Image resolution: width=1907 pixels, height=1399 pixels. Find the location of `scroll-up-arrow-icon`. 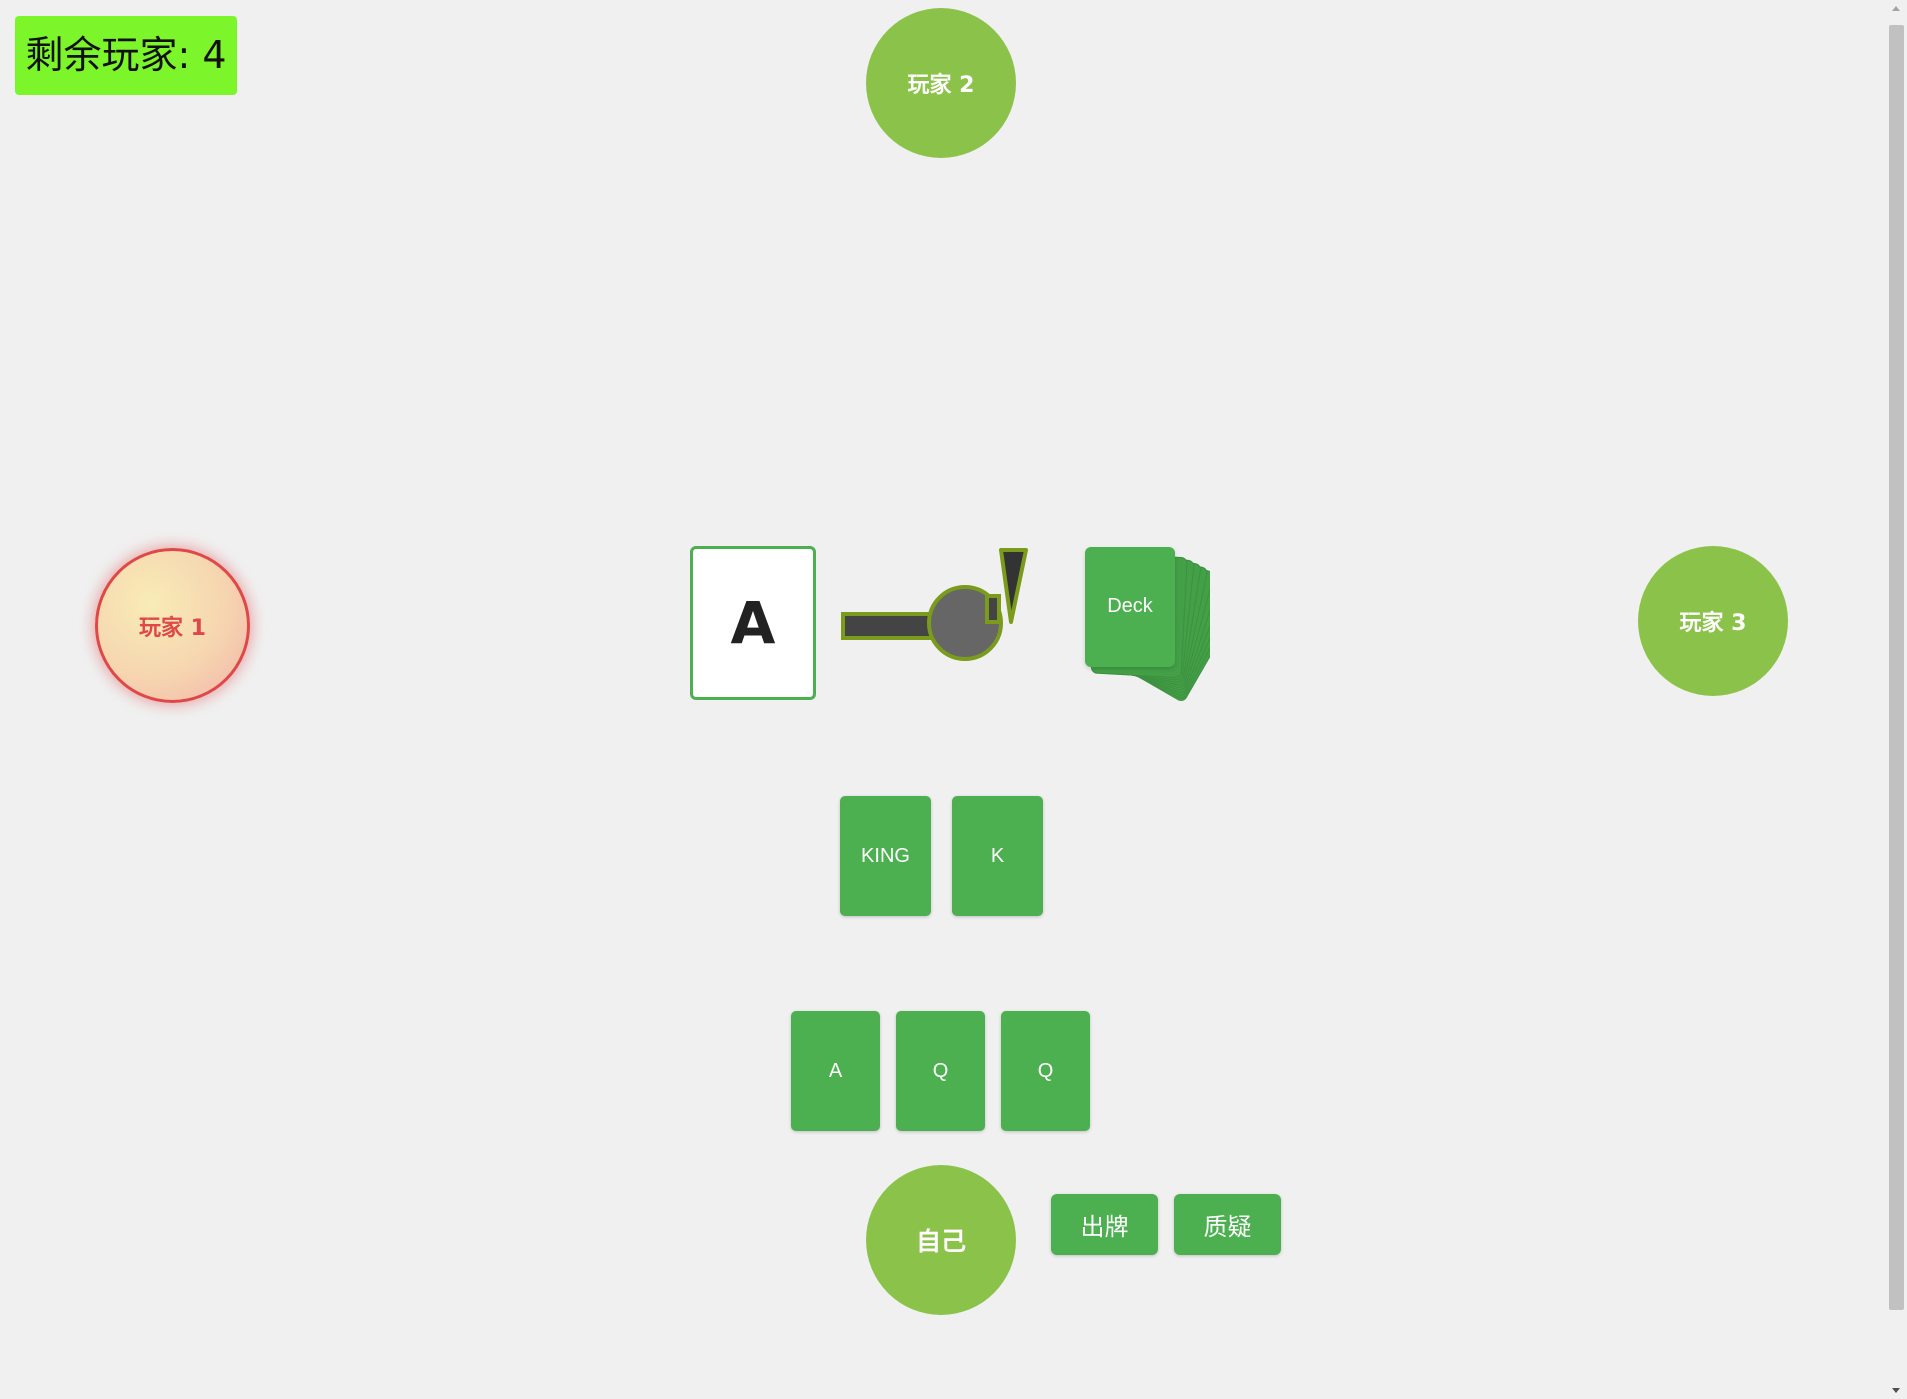

scroll-up-arrow-icon is located at coordinates (1896, 8).